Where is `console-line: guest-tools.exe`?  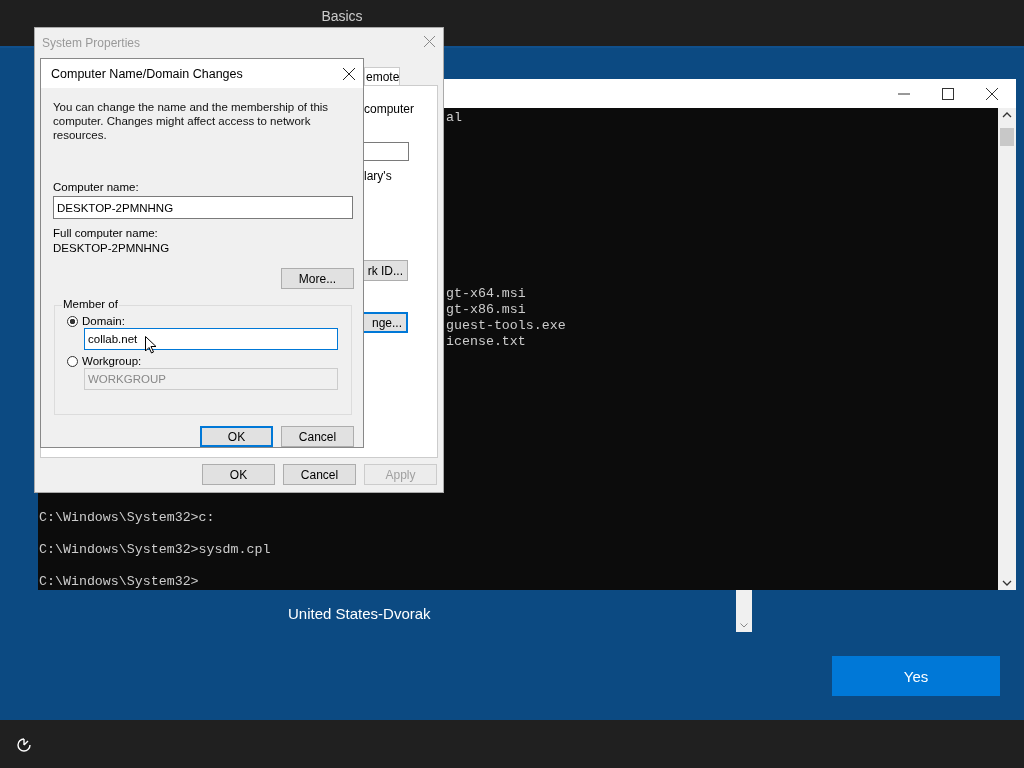 console-line: guest-tools.exe is located at coordinates (506, 326).